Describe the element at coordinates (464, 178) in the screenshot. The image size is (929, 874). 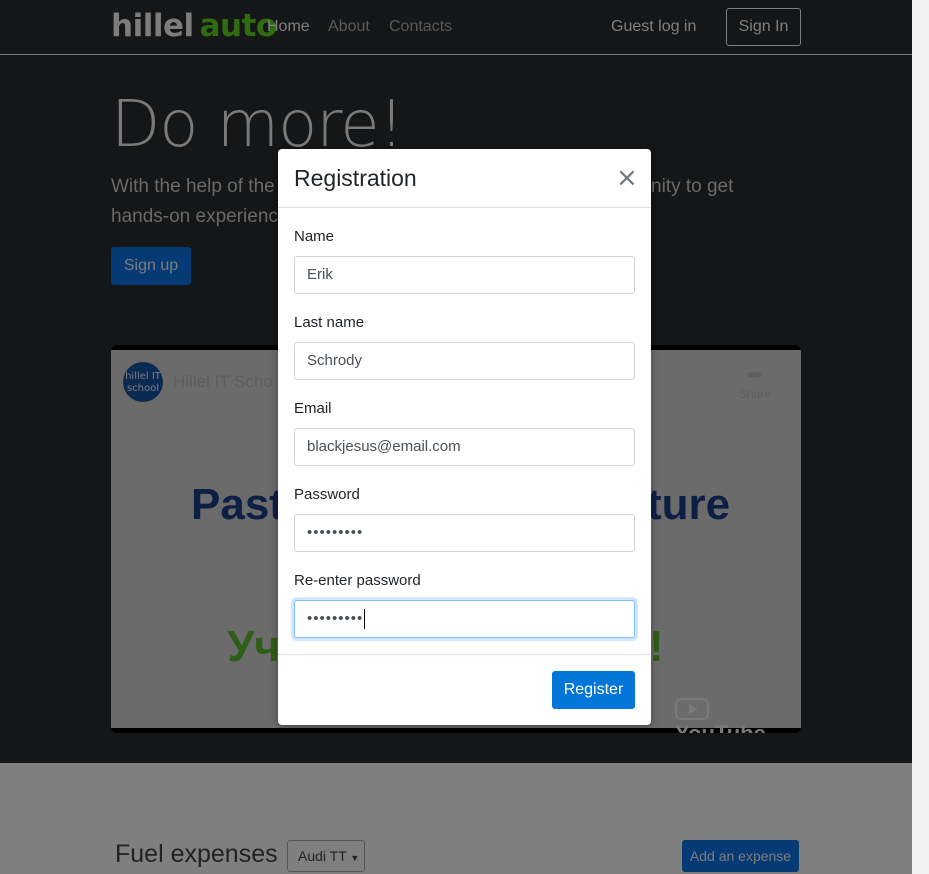
I see `modal-header: Registration ×` at that location.